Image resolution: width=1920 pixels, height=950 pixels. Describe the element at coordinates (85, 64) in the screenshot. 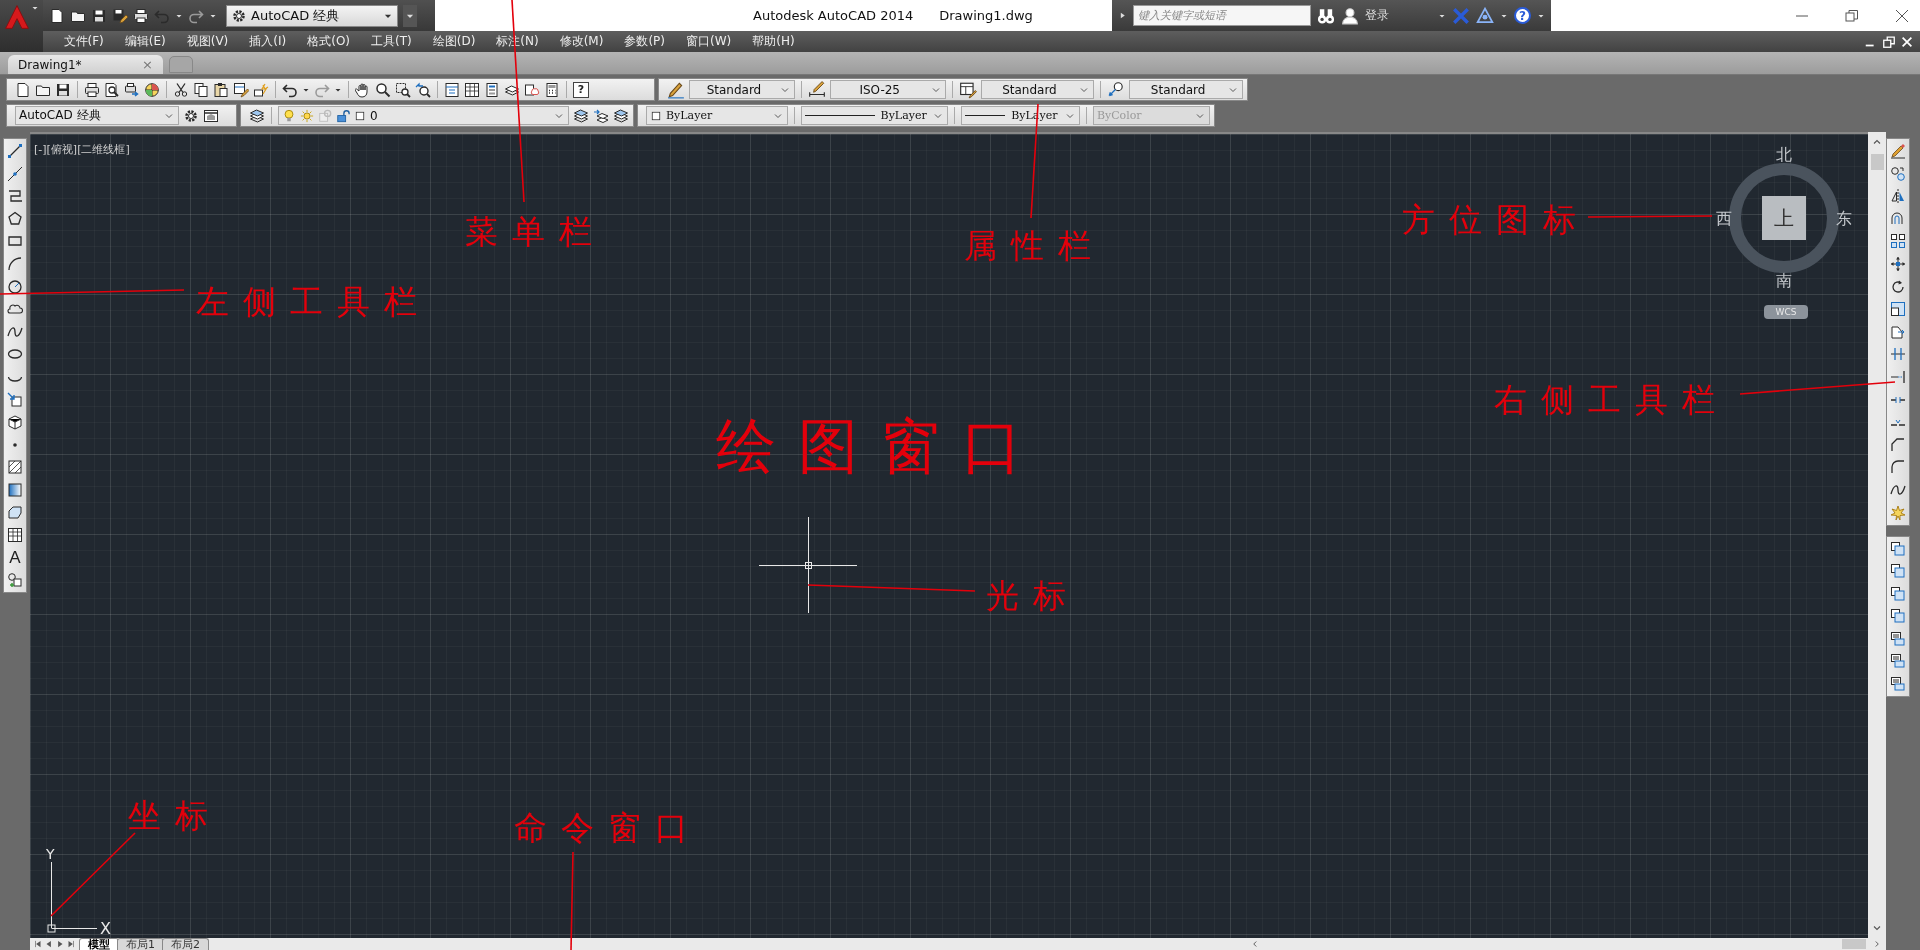

I see `document-tab: Drawing1* ×` at that location.